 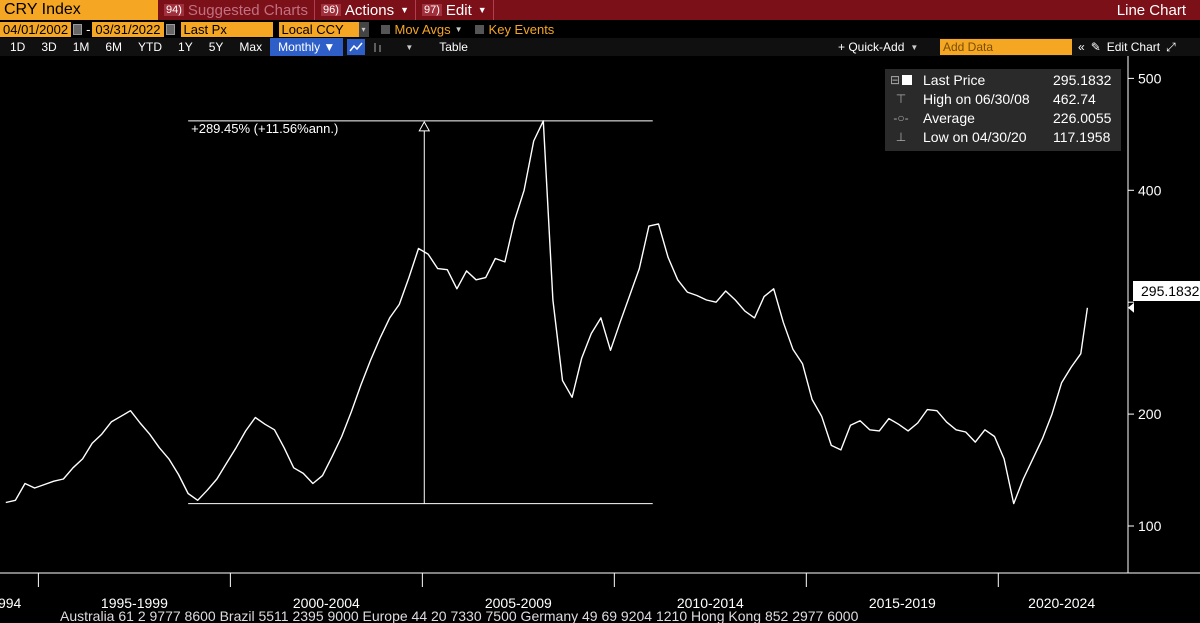 What do you see at coordinates (330, 10) in the screenshot?
I see `actions-number: 96)` at bounding box center [330, 10].